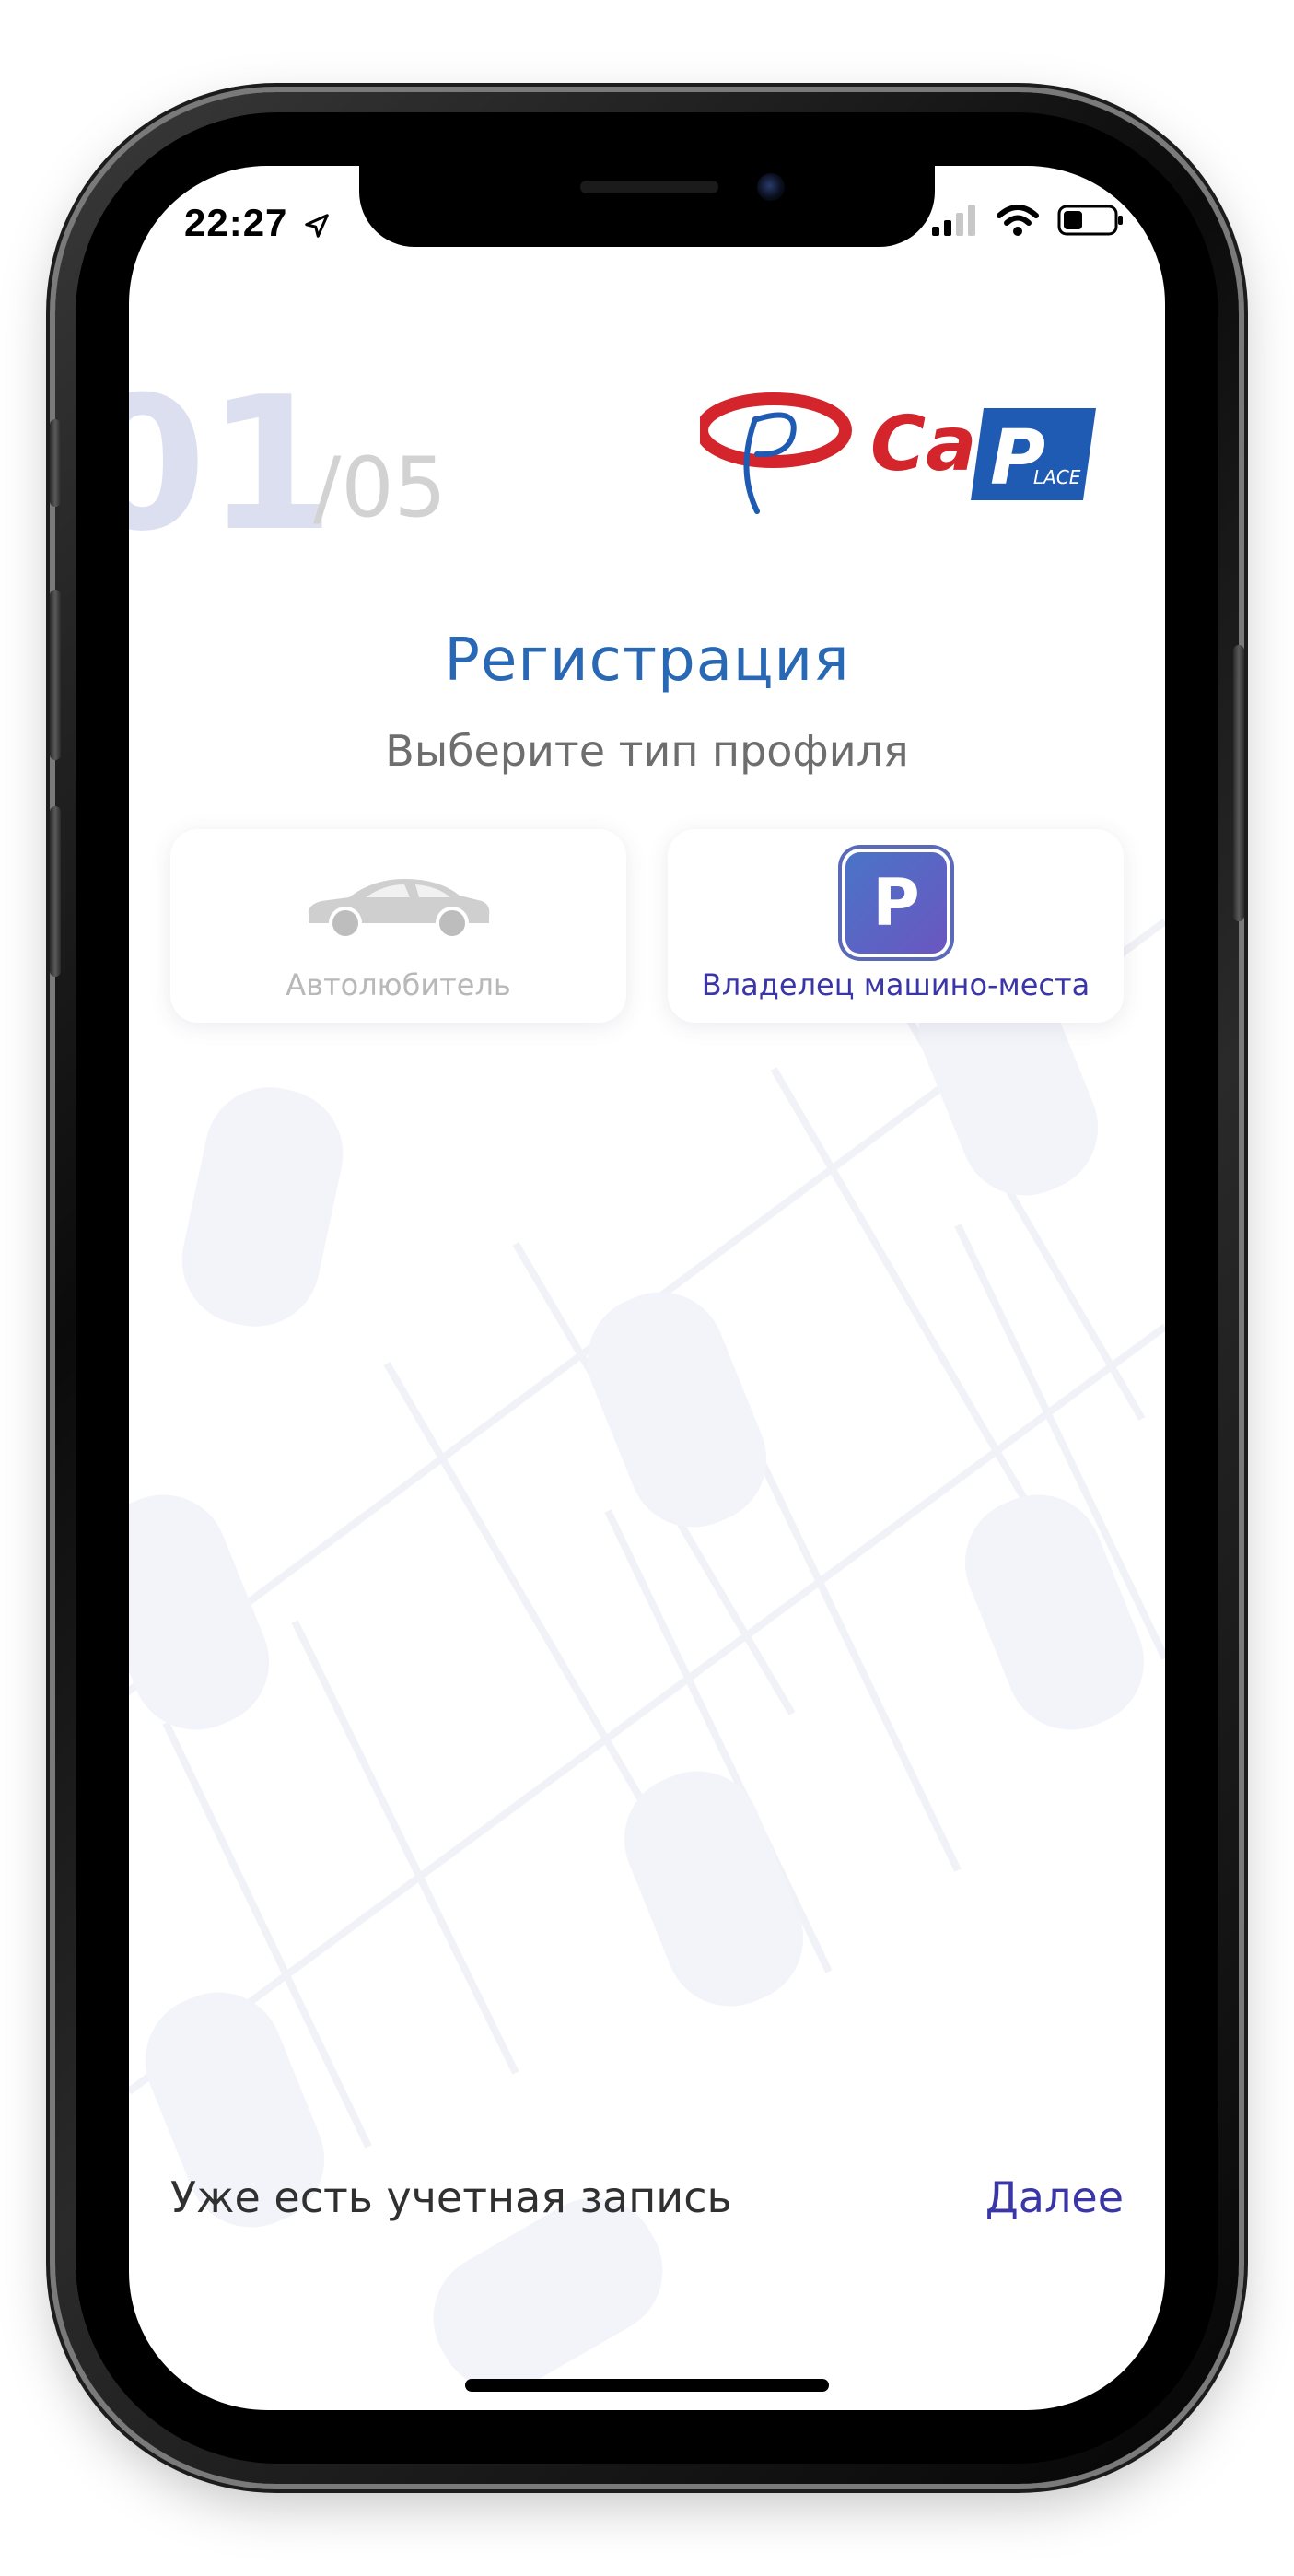  I want to click on svg-text: P, so click(1017, 459).